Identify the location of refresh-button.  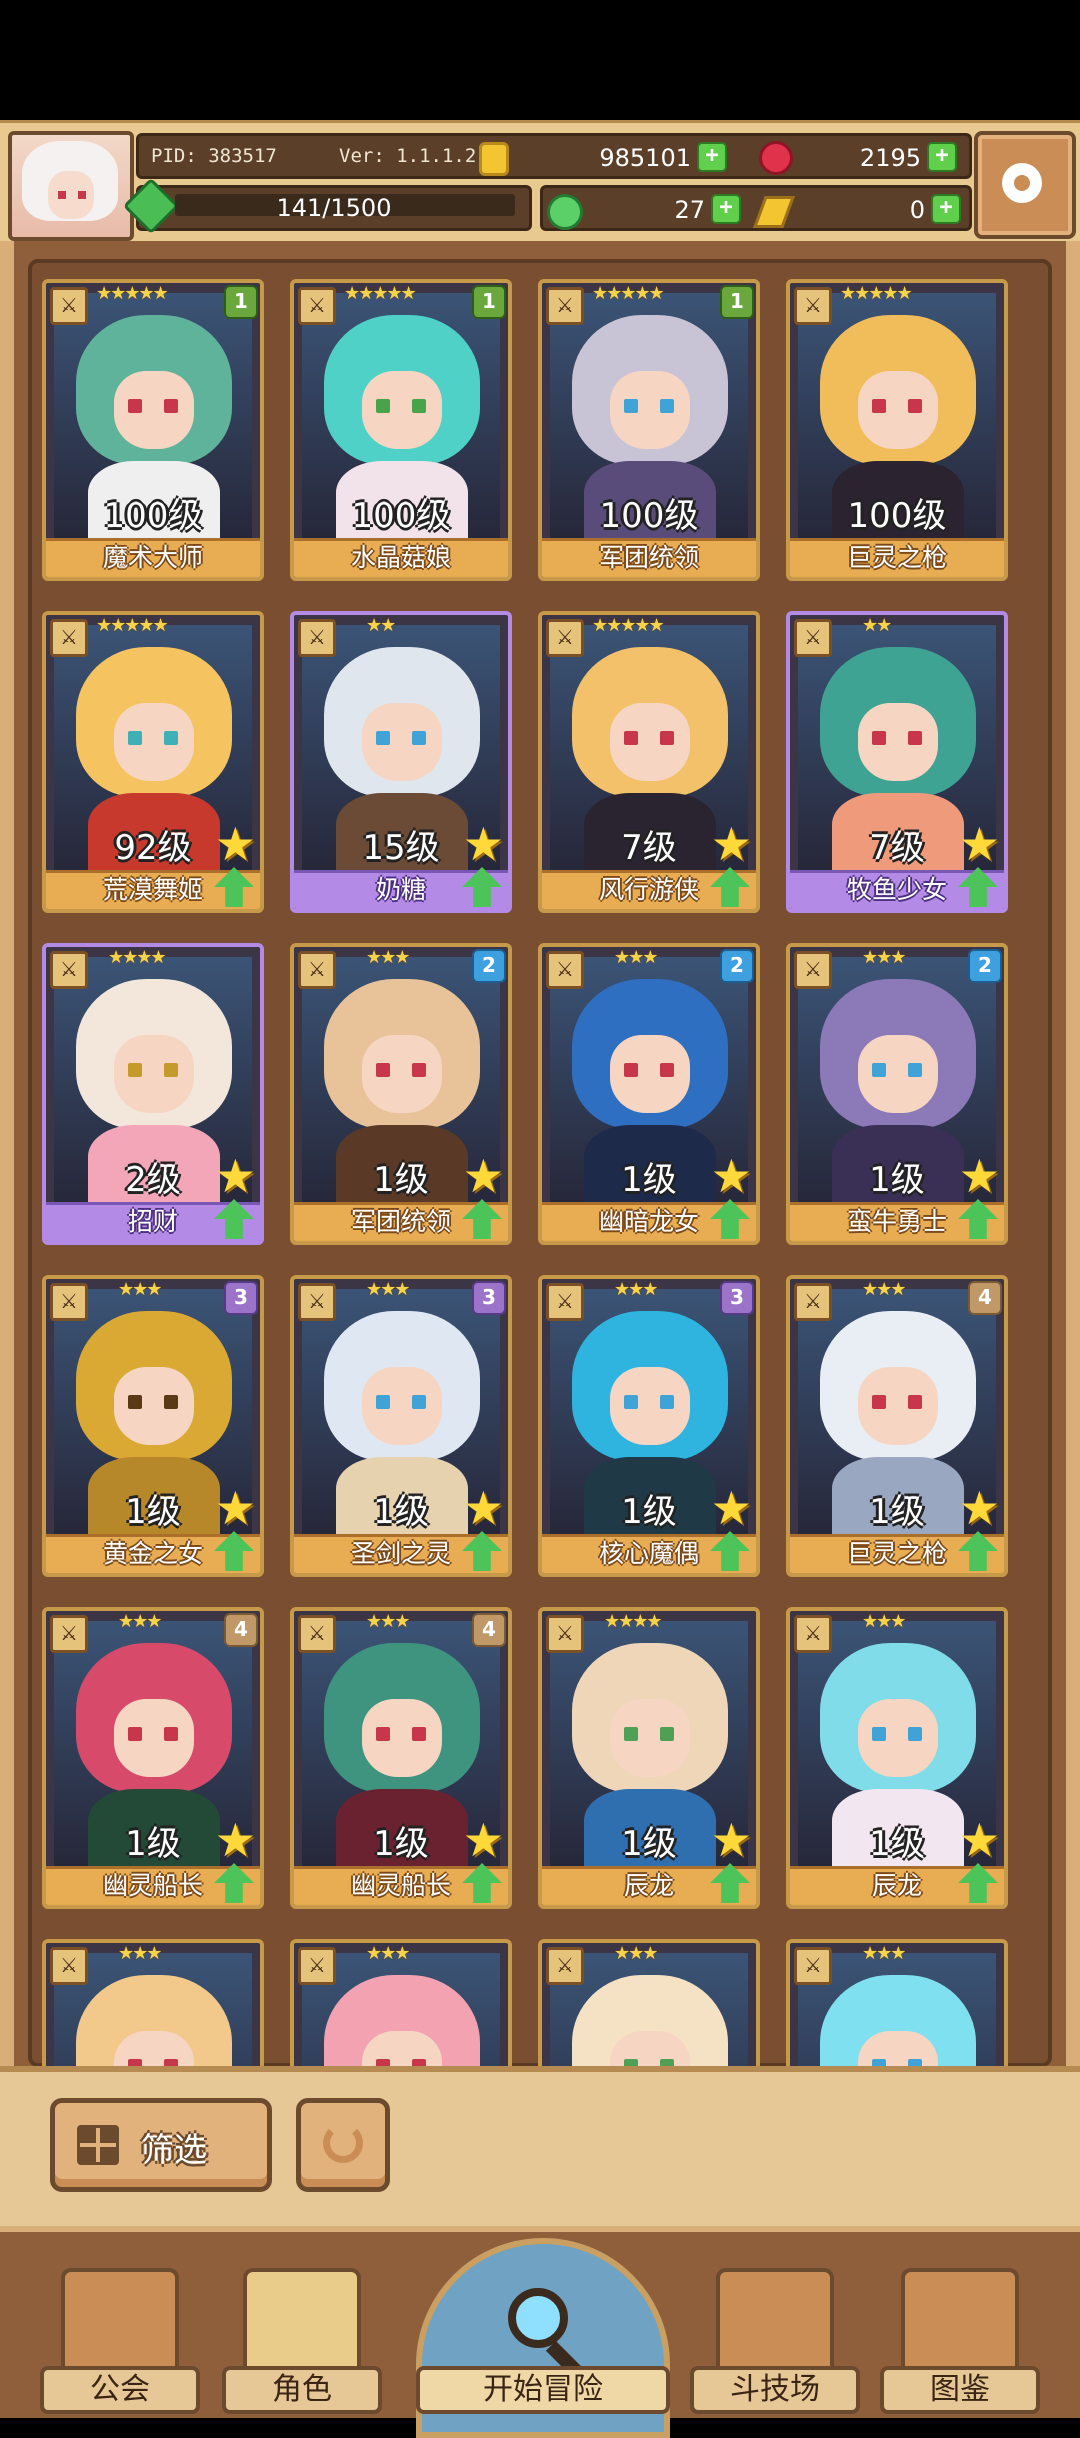
(343, 2145).